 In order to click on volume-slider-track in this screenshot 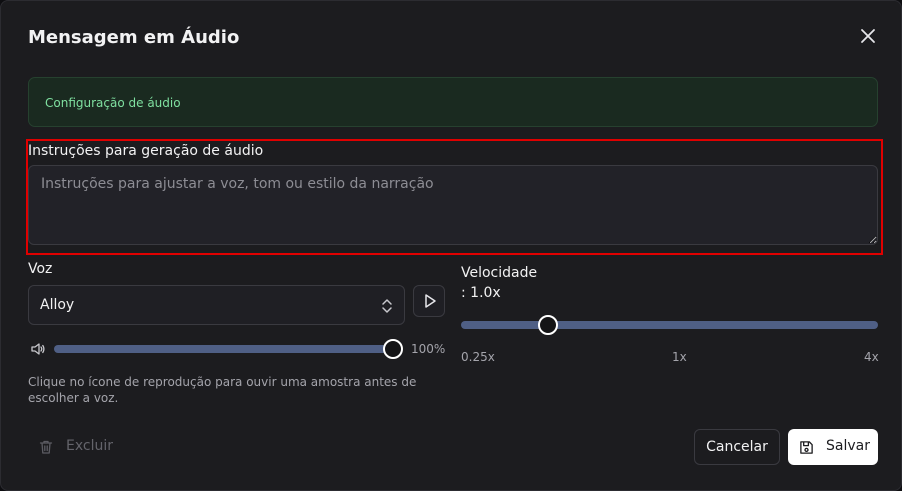, I will do `click(224, 349)`.